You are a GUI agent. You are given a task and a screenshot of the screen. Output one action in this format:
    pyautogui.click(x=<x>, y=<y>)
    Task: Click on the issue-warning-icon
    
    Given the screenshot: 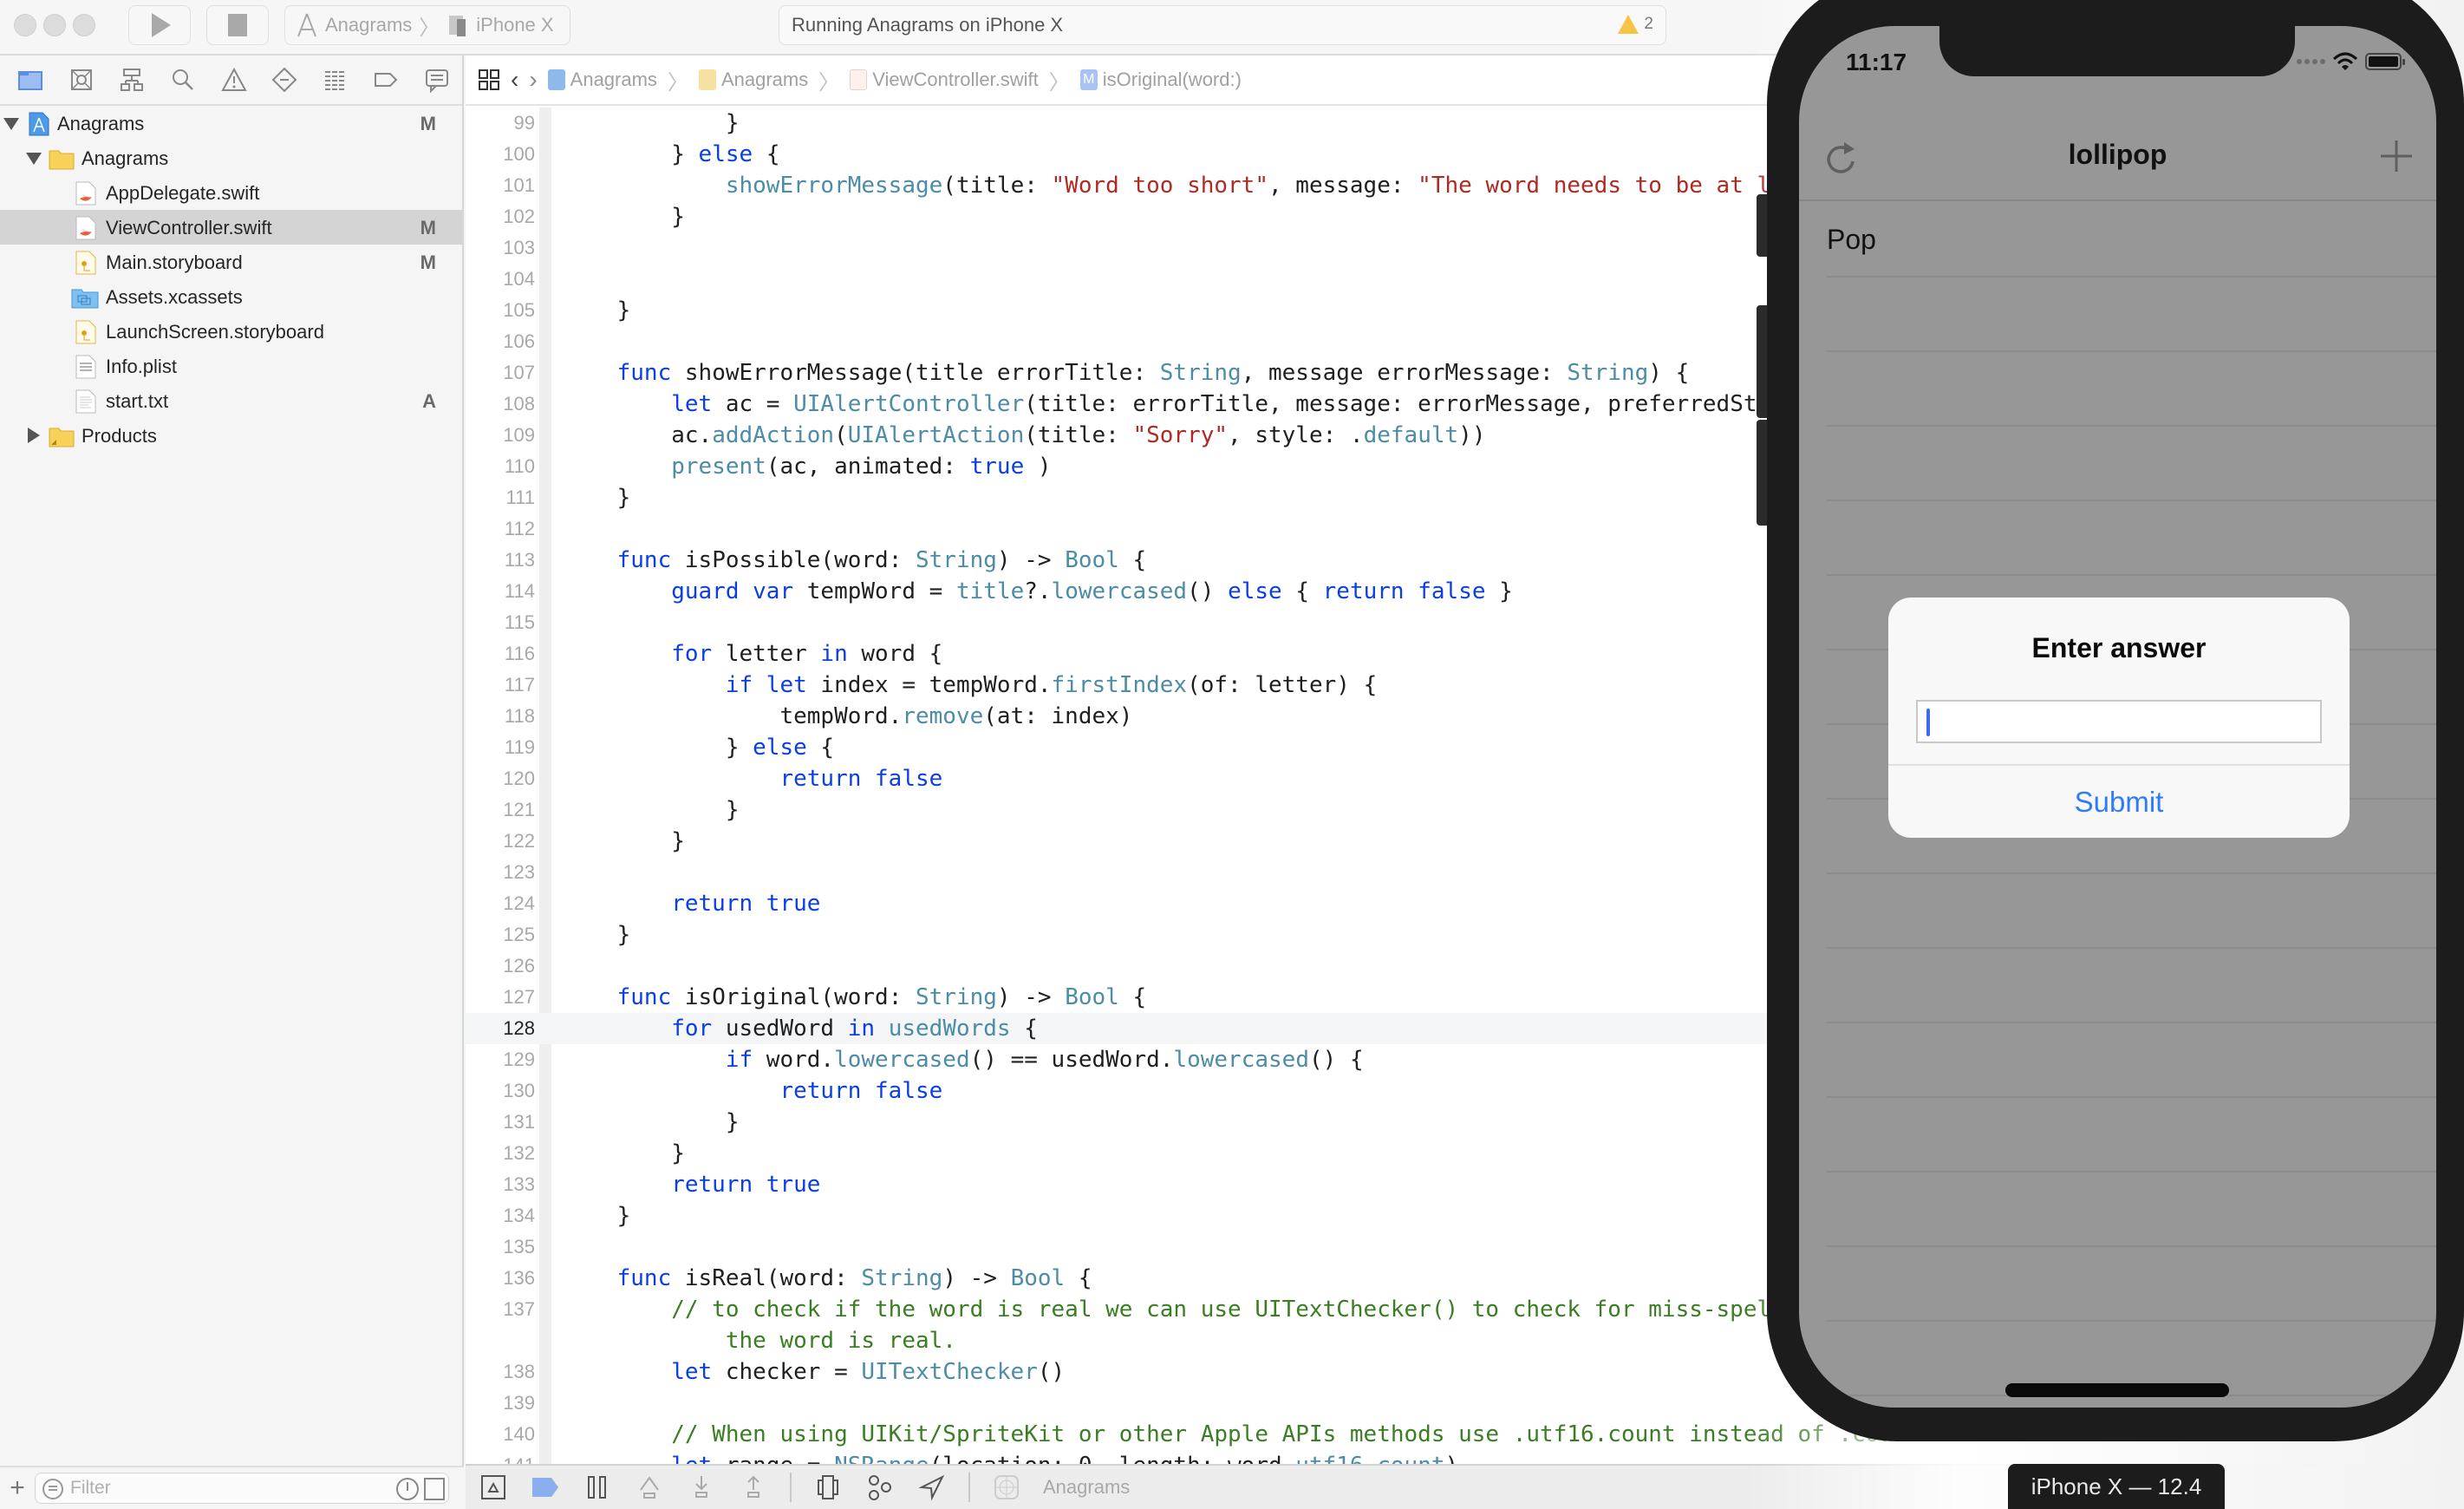 What is the action you would take?
    pyautogui.click(x=233, y=80)
    